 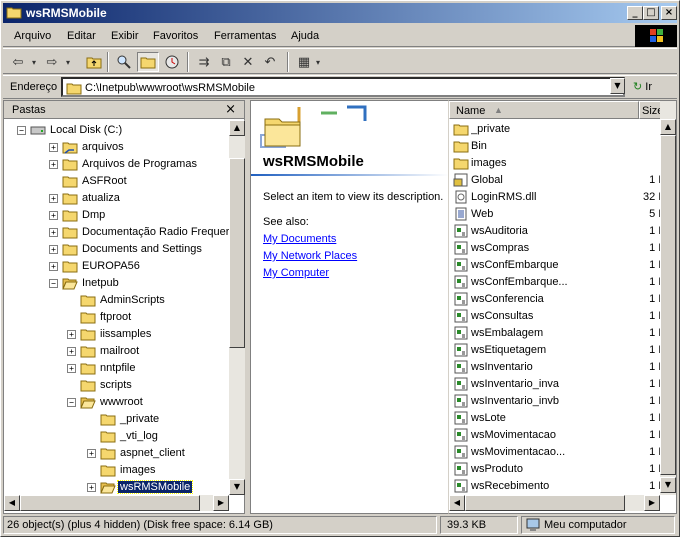 I want to click on link-my-computer: My Computer, so click(x=296, y=273).